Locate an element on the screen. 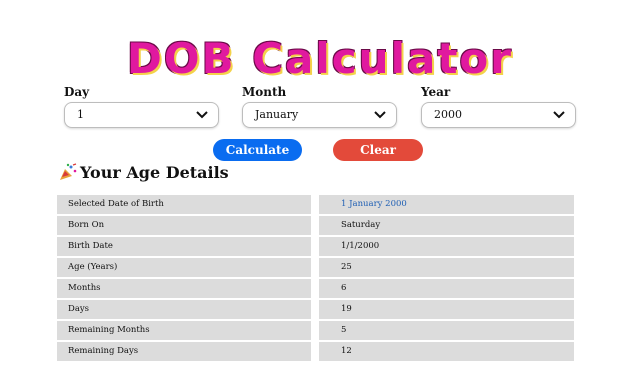 The height and width of the screenshot is (366, 640). row-label: Months is located at coordinates (184, 288).